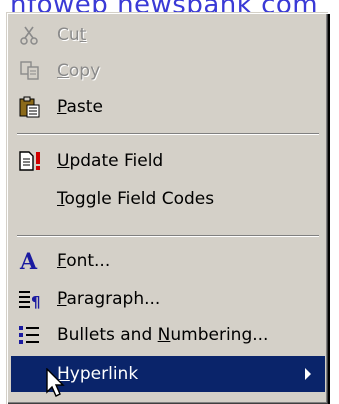 The image size is (339, 404). I want to click on copy-icon, so click(30, 71).